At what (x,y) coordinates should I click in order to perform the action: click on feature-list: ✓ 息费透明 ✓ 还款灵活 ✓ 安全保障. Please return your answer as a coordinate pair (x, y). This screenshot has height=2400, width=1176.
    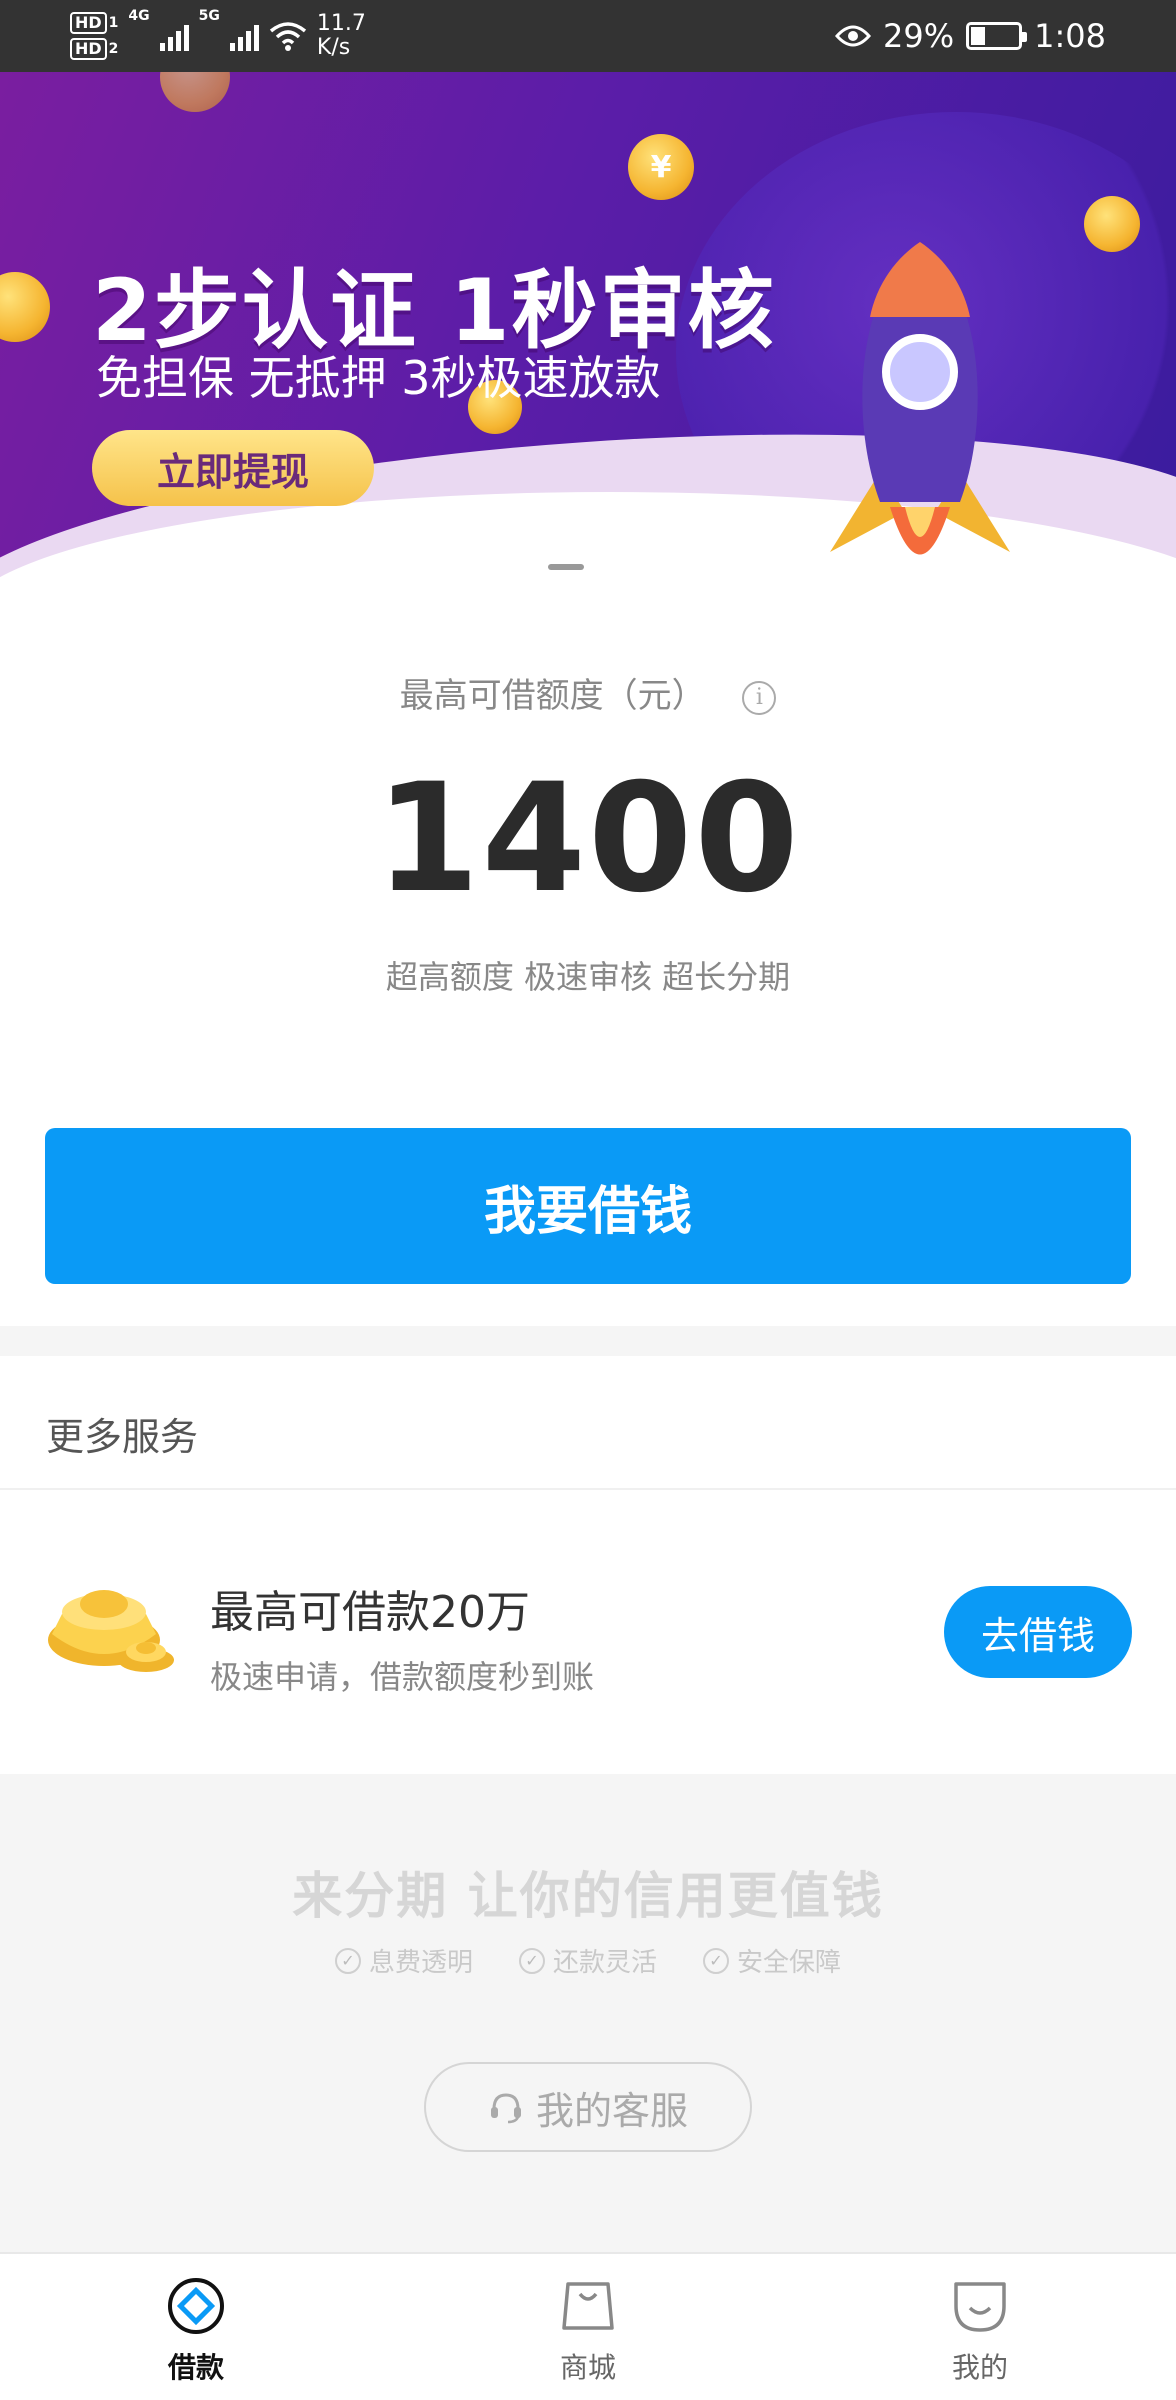
    Looking at the image, I should click on (588, 1960).